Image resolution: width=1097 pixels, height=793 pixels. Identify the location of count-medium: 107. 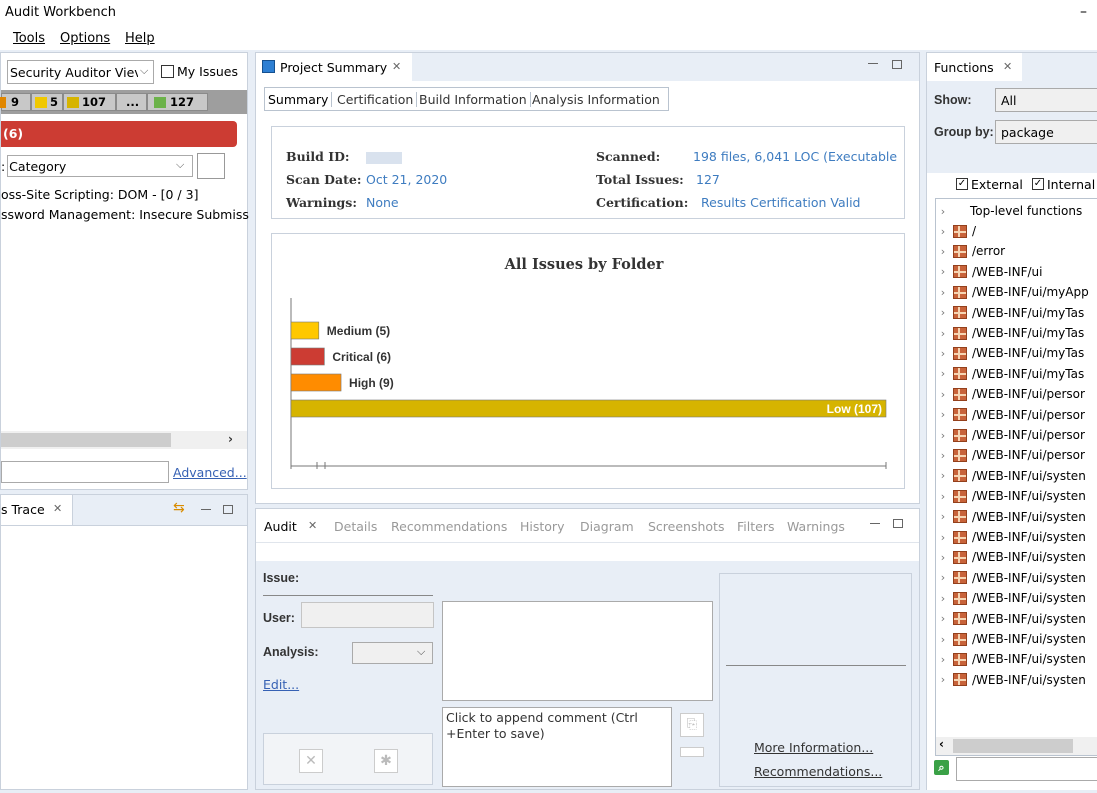
(89, 102).